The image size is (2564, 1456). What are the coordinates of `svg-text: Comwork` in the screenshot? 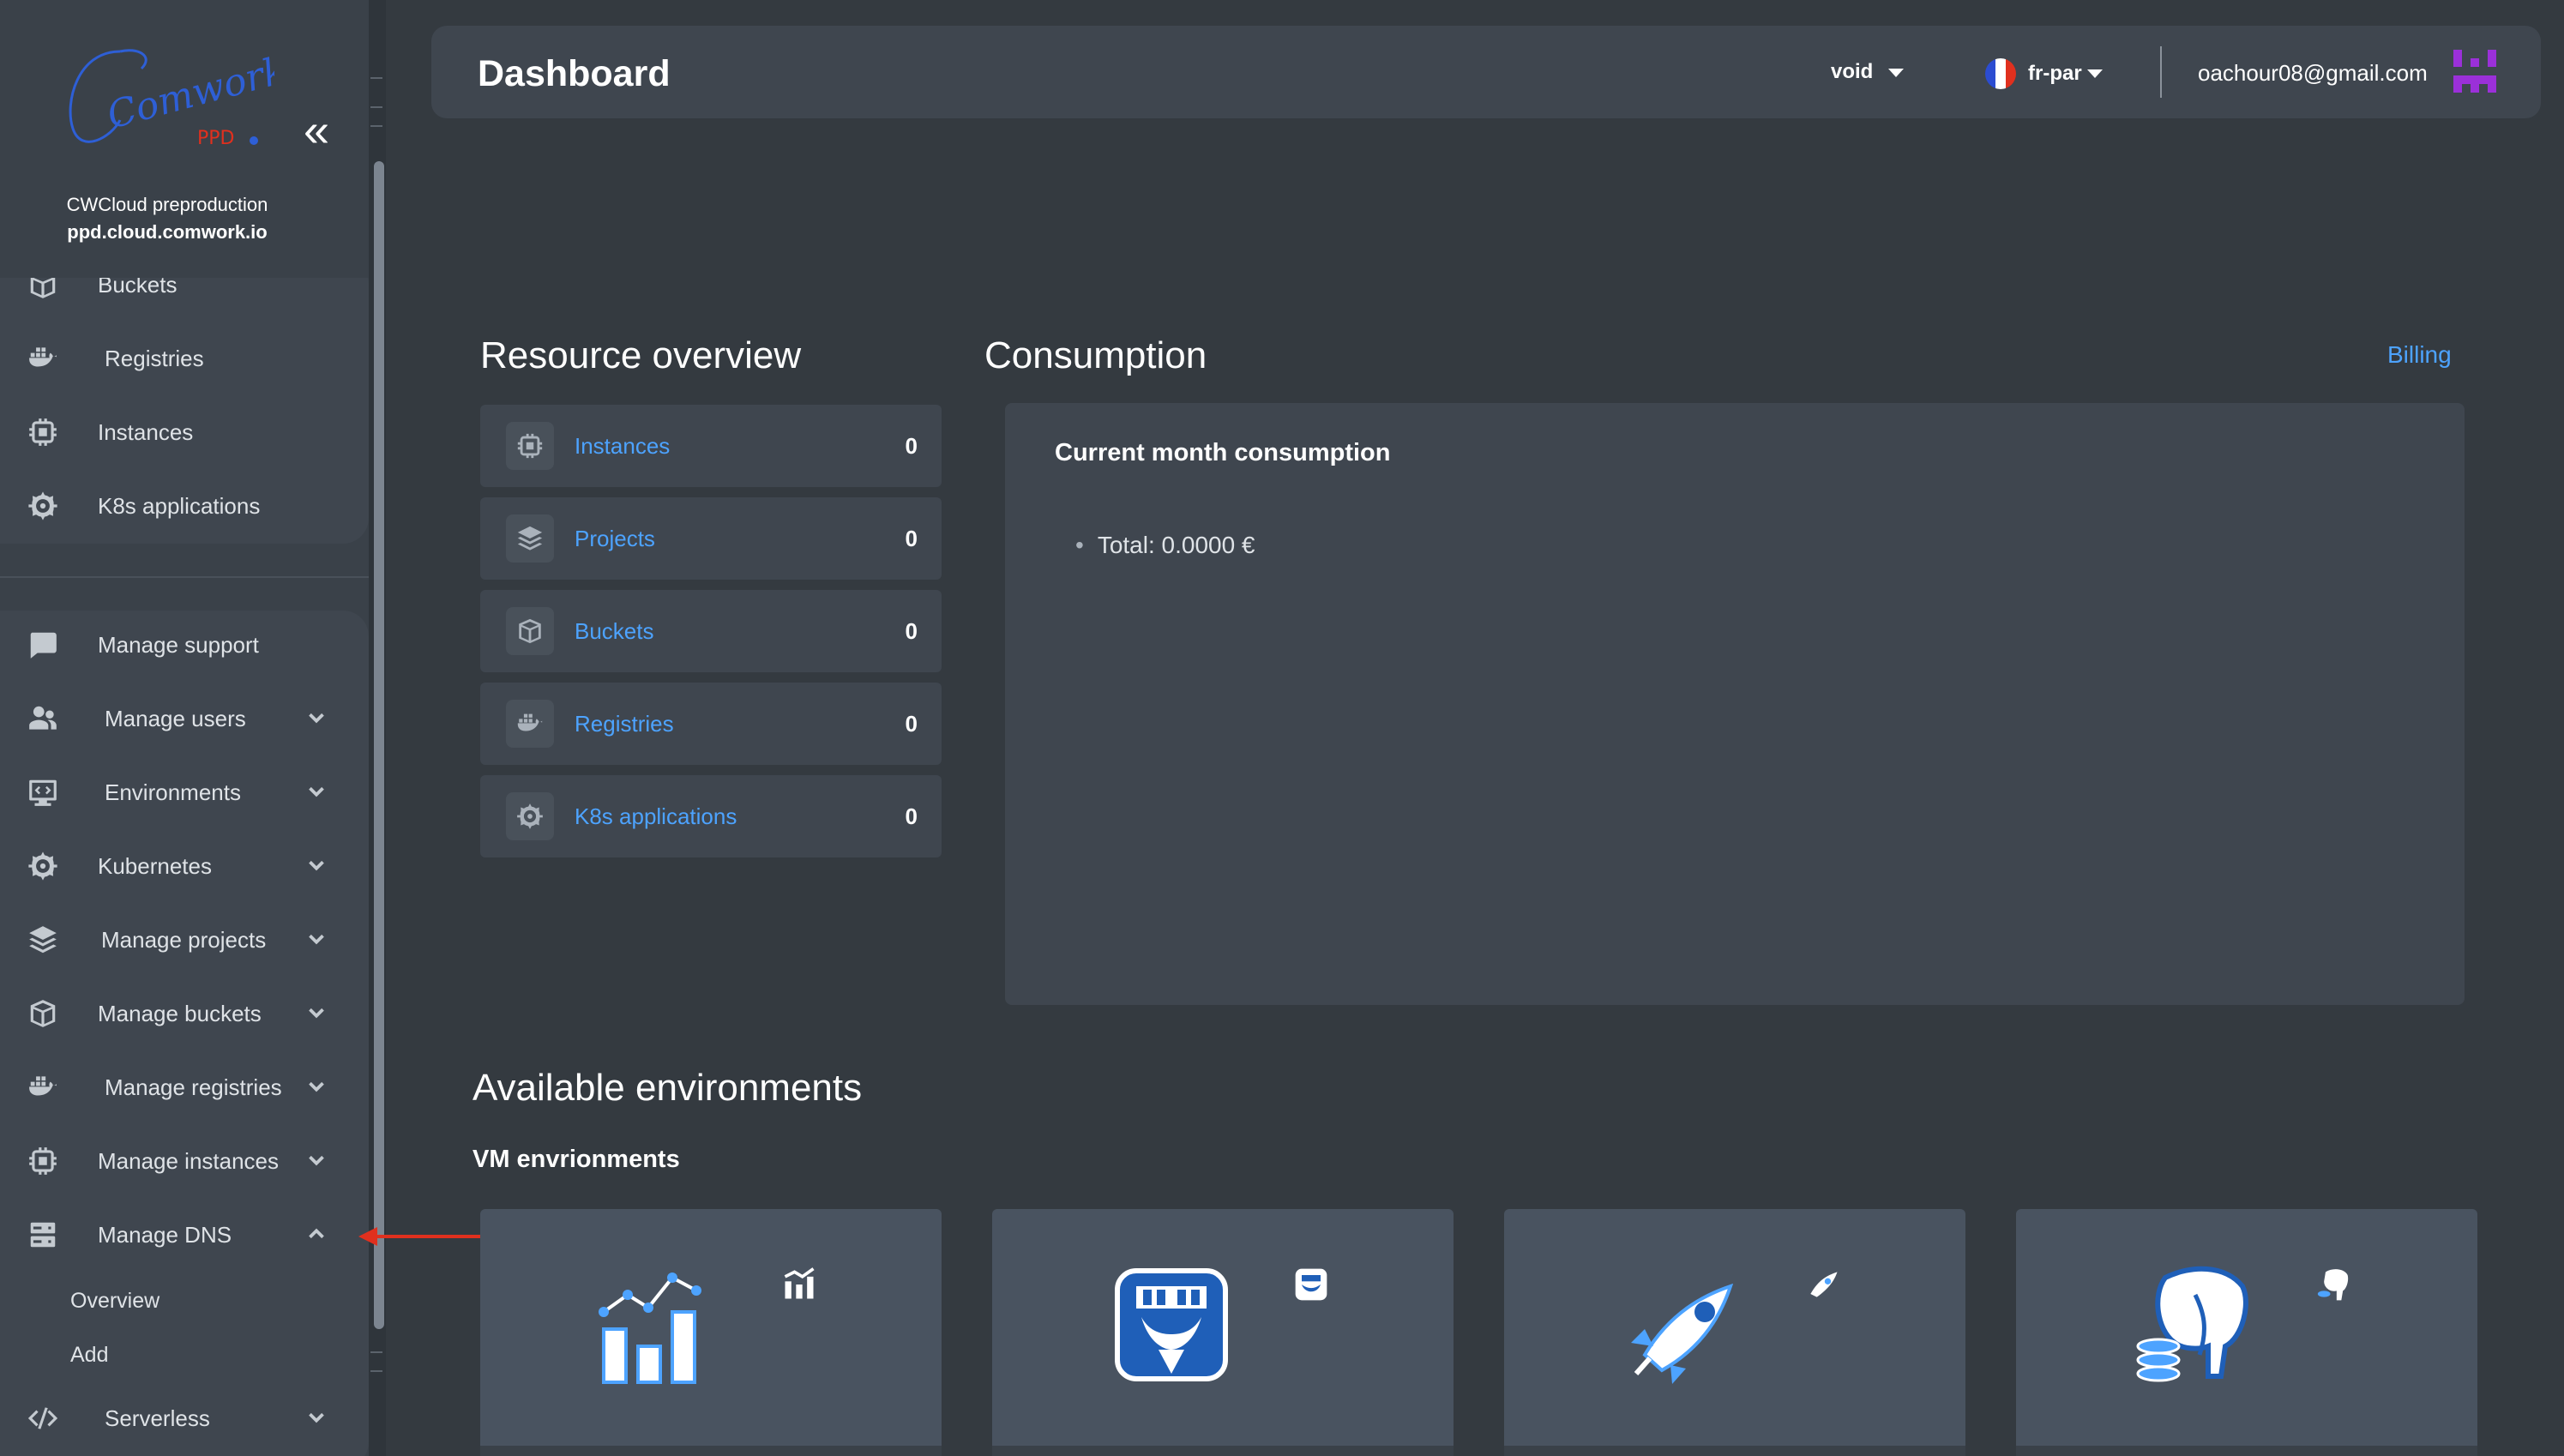 It's located at (188, 93).